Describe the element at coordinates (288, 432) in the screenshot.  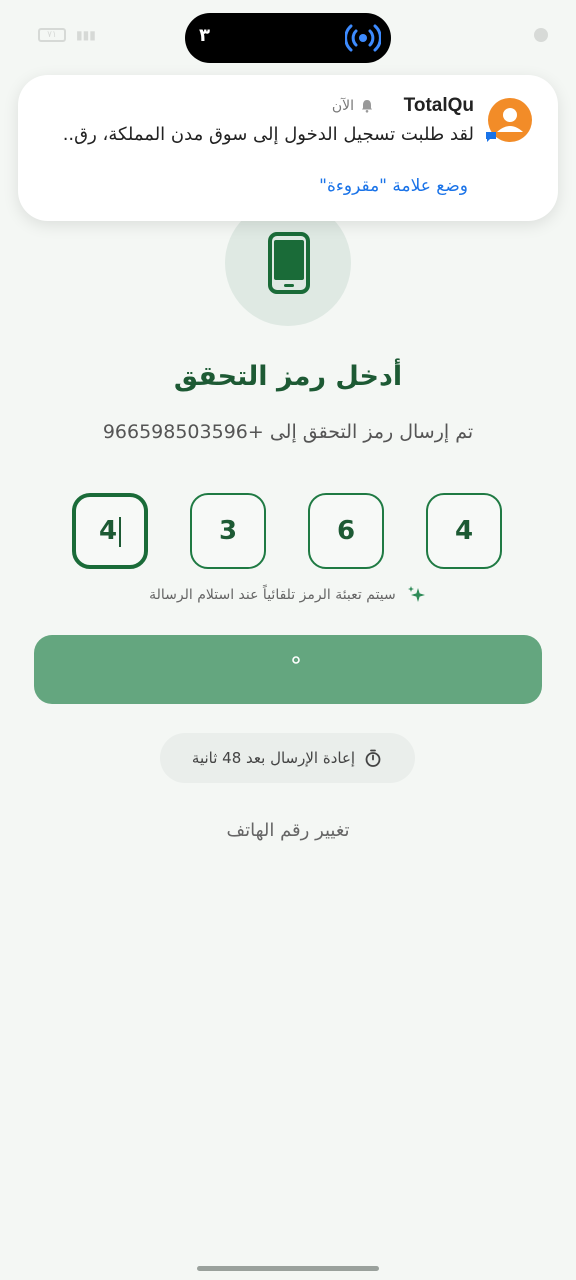
I see `page-subtitle: تم إرسال رمز التحقق إلى +966598503596` at that location.